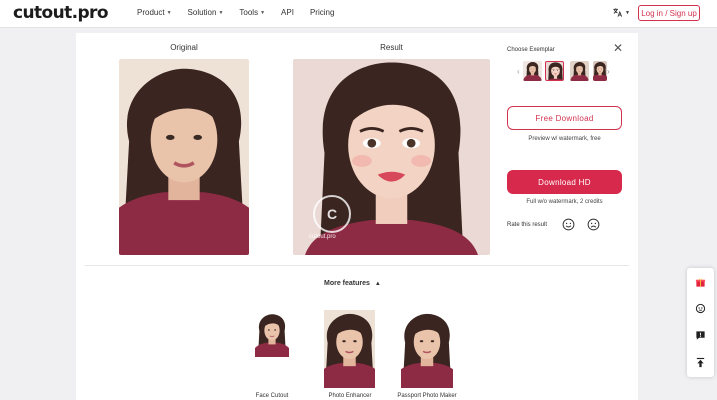  Describe the element at coordinates (332, 214) in the screenshot. I see `watermark-icon: C` at that location.